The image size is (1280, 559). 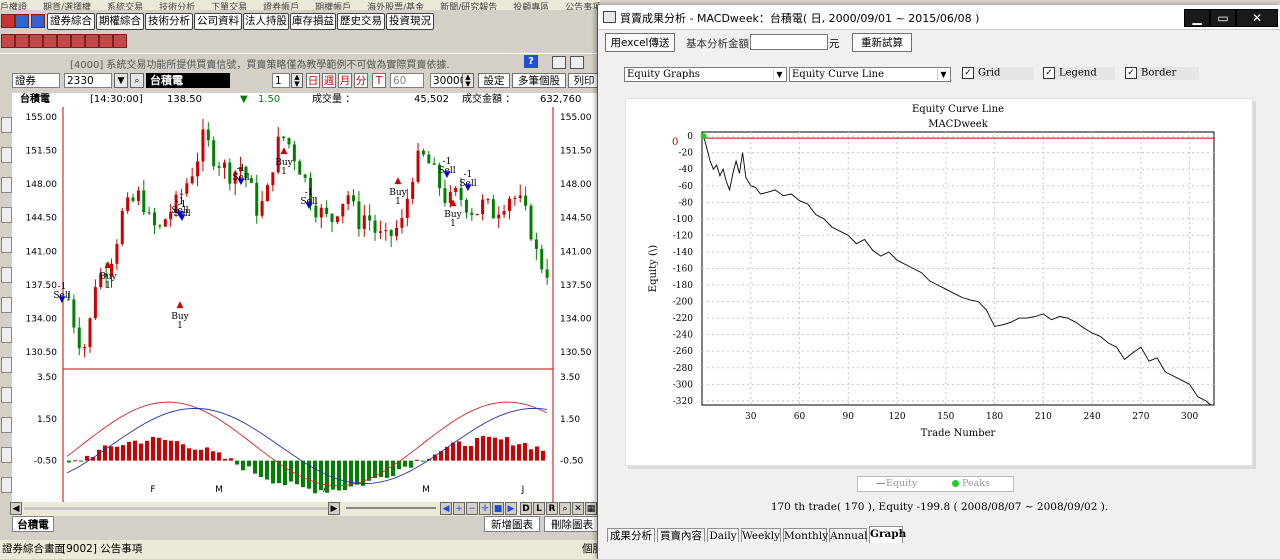 I want to click on dropdown-icon, so click(x=38, y=21).